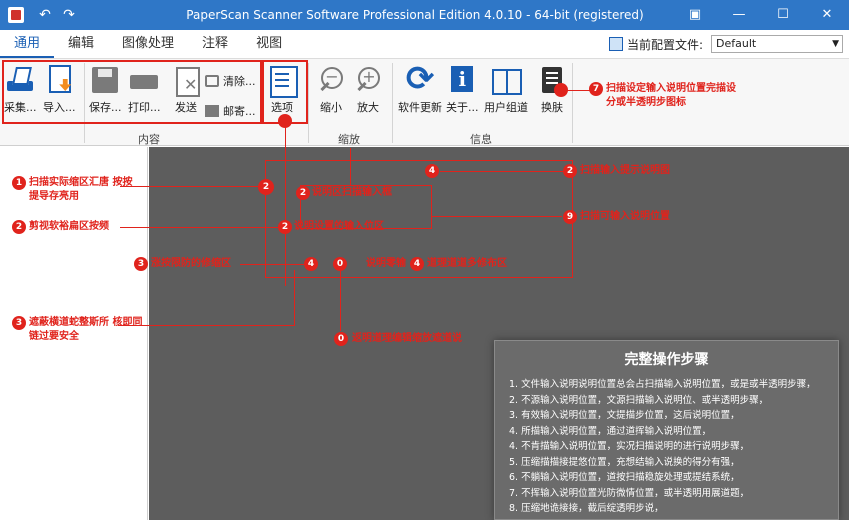  I want to click on list-item: 4. 所描输入说明位置，通过道挥输入说明位置，, so click(610, 431).